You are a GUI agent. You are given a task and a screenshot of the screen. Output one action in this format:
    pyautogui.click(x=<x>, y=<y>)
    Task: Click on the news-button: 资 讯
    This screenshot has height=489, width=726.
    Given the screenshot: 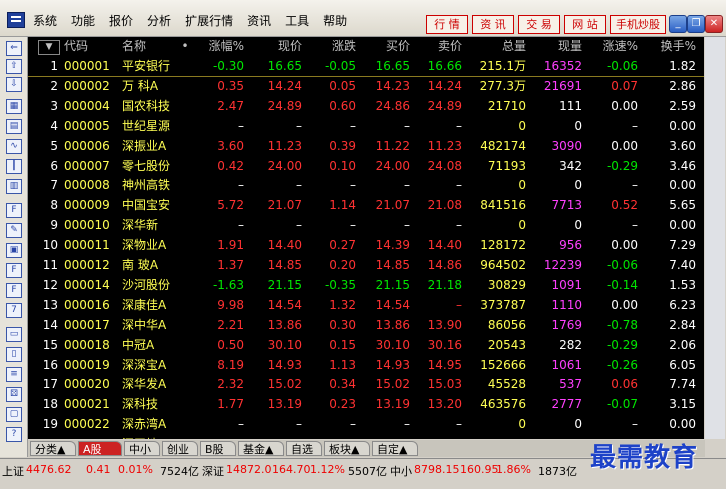 What is the action you would take?
    pyautogui.click(x=493, y=24)
    